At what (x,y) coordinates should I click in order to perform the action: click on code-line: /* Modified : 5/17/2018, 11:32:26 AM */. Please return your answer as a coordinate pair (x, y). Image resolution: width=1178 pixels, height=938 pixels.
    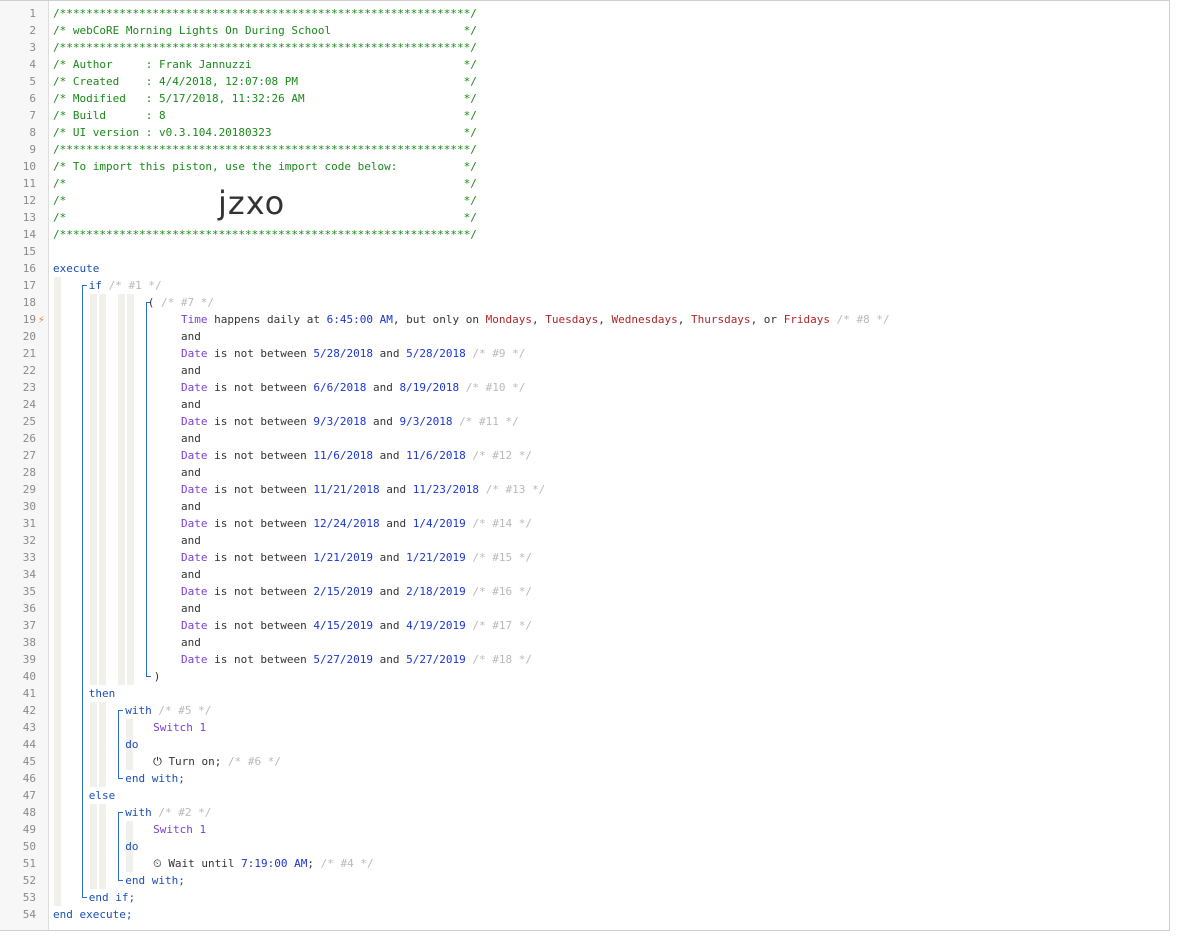
    Looking at the image, I should click on (265, 98).